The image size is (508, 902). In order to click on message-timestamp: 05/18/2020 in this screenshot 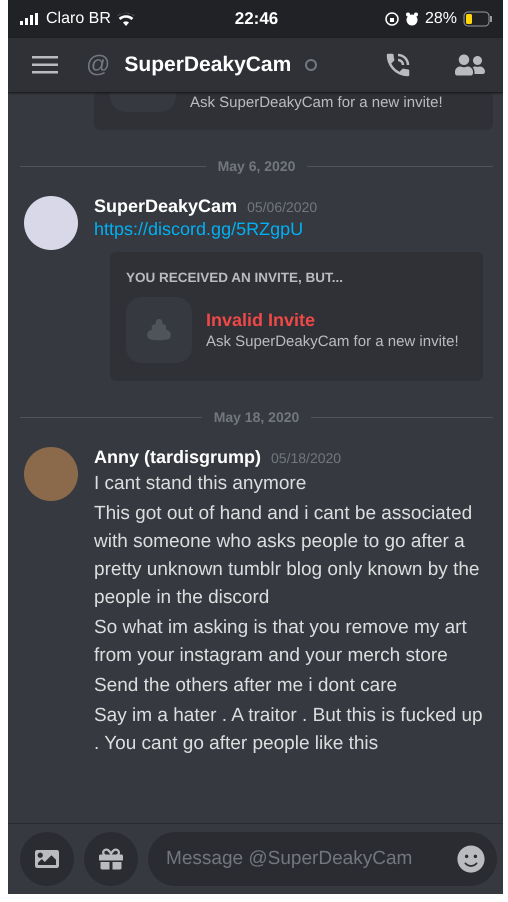, I will do `click(306, 458)`.